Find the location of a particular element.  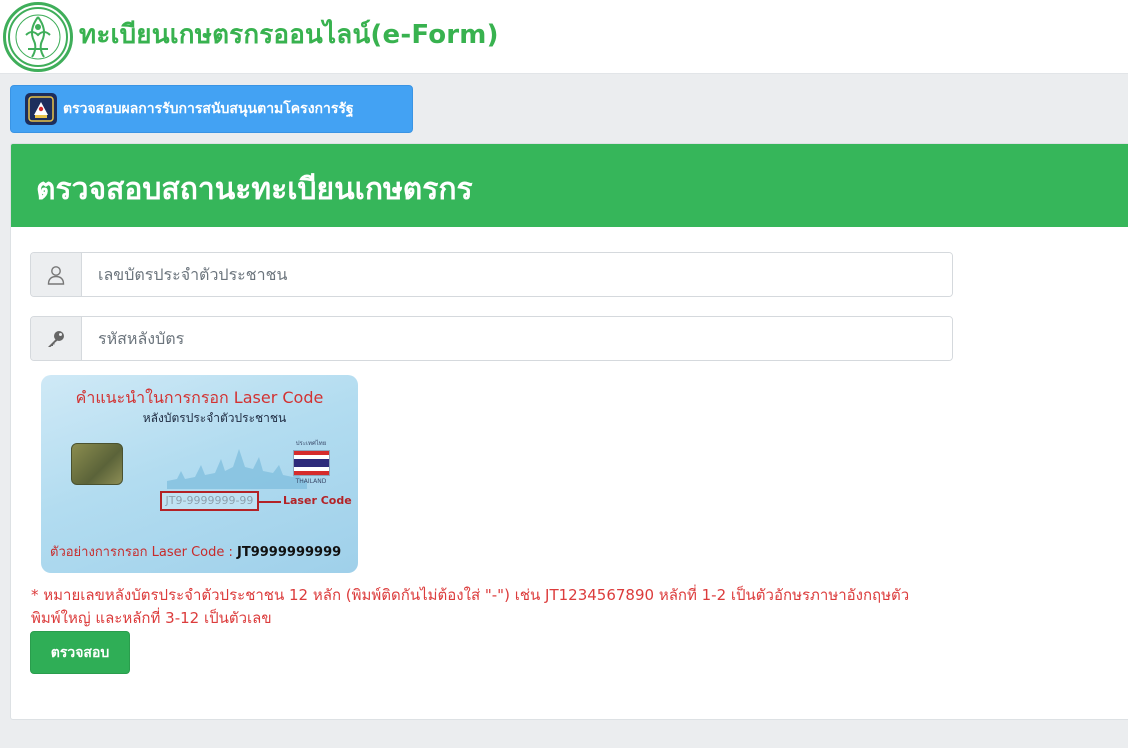

government-project-emblem-icon is located at coordinates (41, 109).